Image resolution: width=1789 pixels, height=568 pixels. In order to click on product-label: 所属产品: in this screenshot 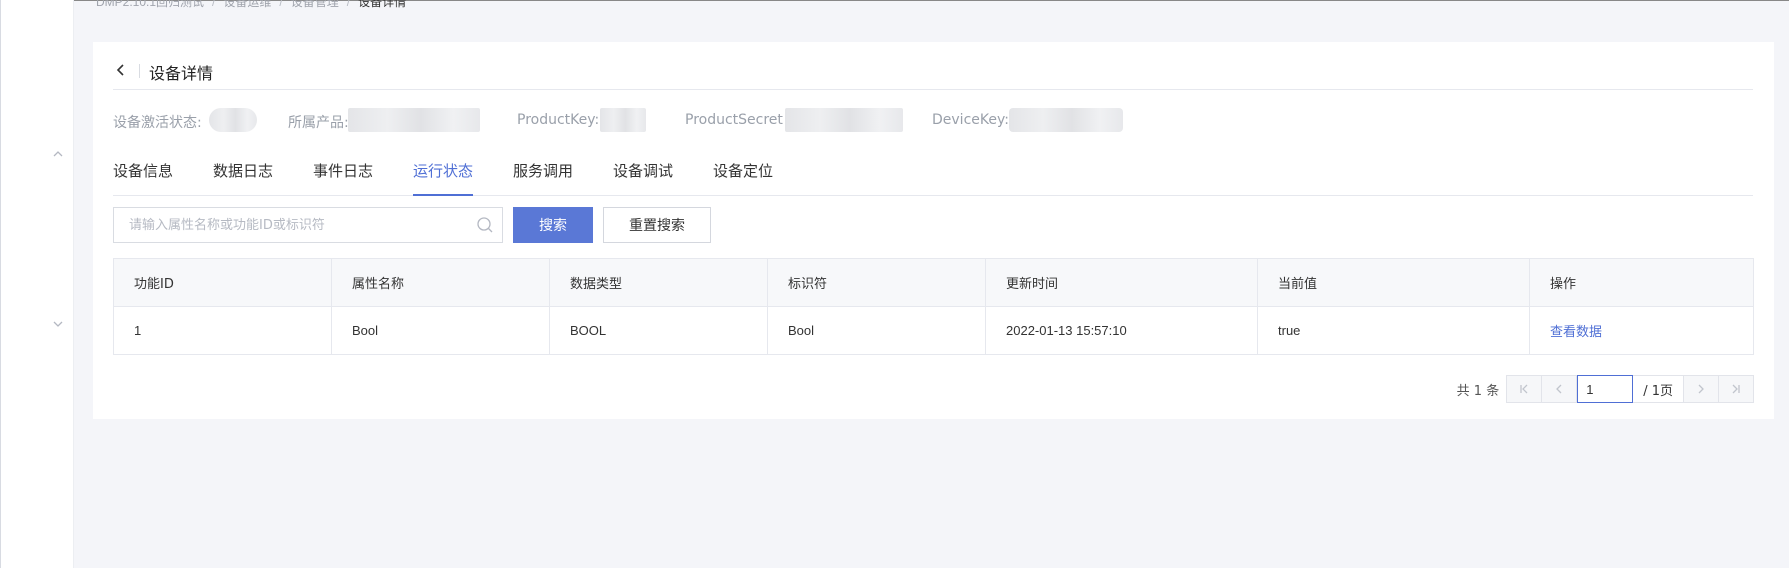, I will do `click(318, 123)`.